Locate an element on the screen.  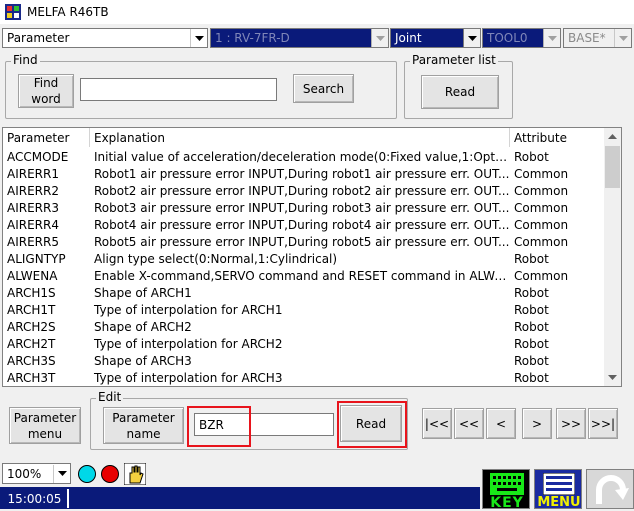
first-page-button: |<< is located at coordinates (437, 423).